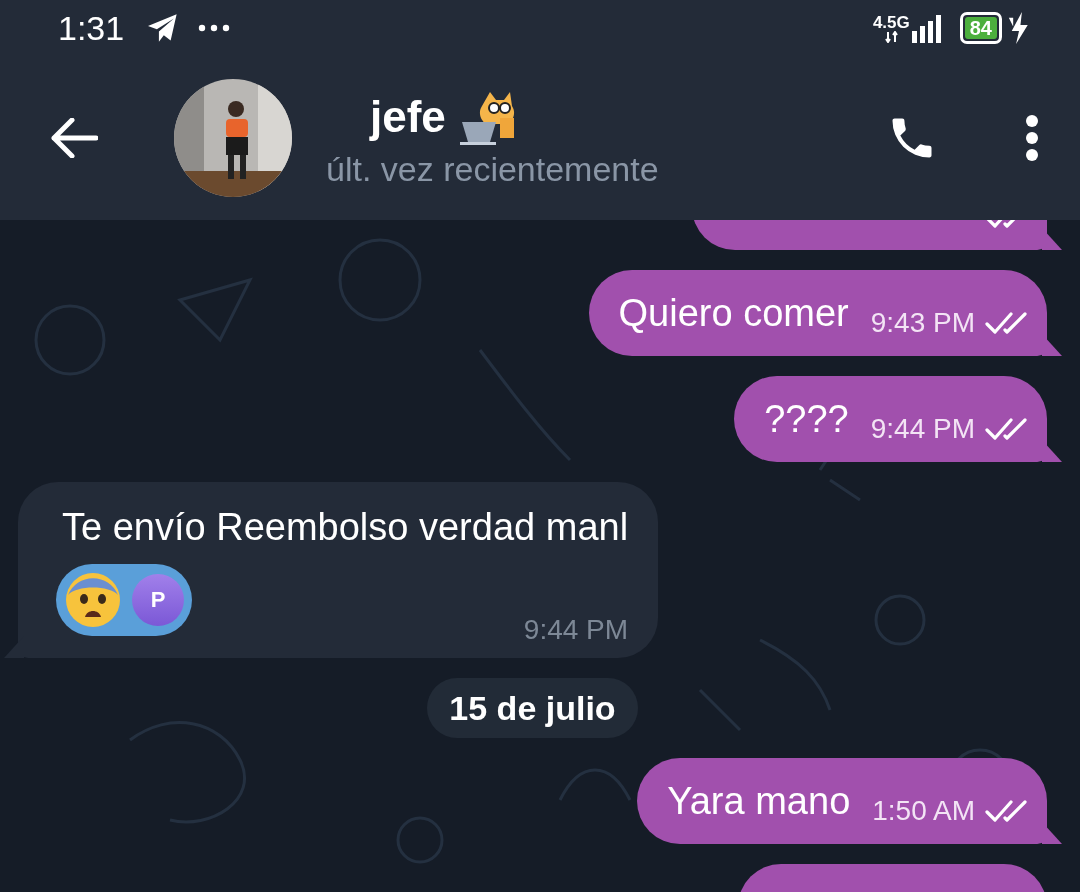  What do you see at coordinates (492, 169) in the screenshot?
I see `last-seen-status: últ. vez recientemente` at bounding box center [492, 169].